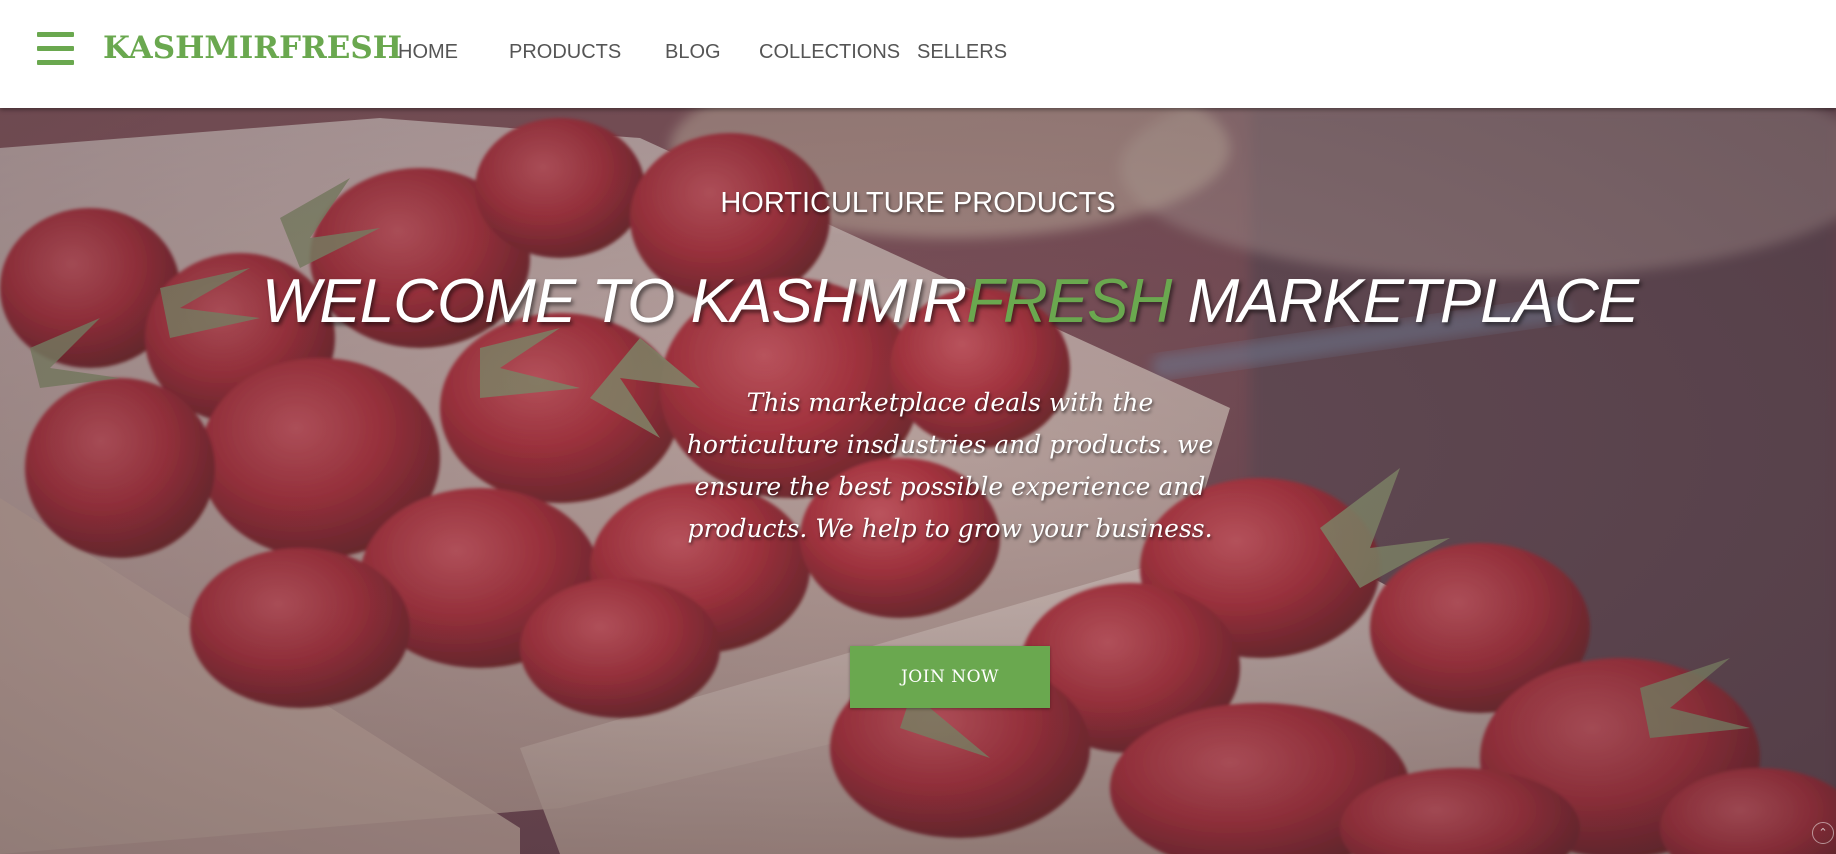  I want to click on hero-subtitle: HORTICULTURE PRODUCTS, so click(918, 203).